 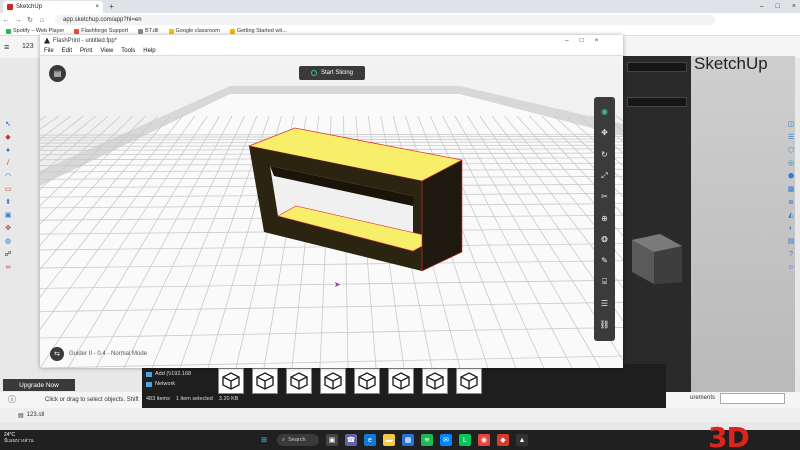 I want to click on brush-icon: ✎, so click(x=604, y=260).